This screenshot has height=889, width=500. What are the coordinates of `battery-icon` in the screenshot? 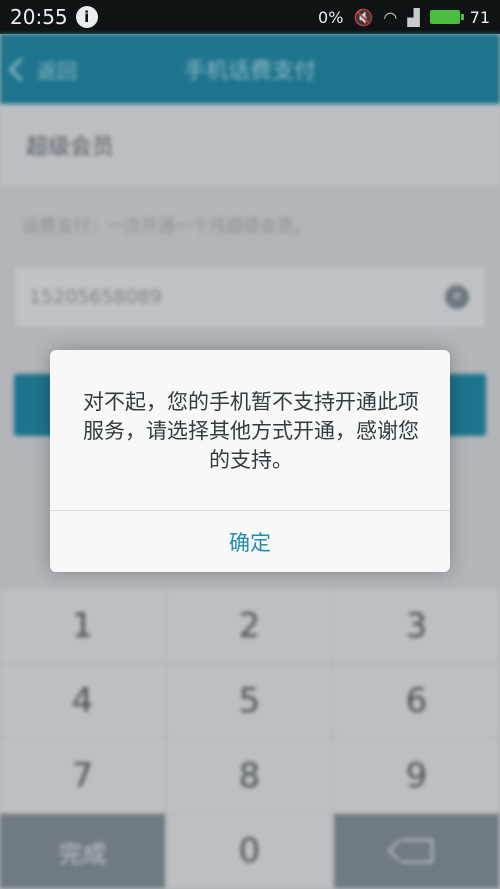 It's located at (446, 17).